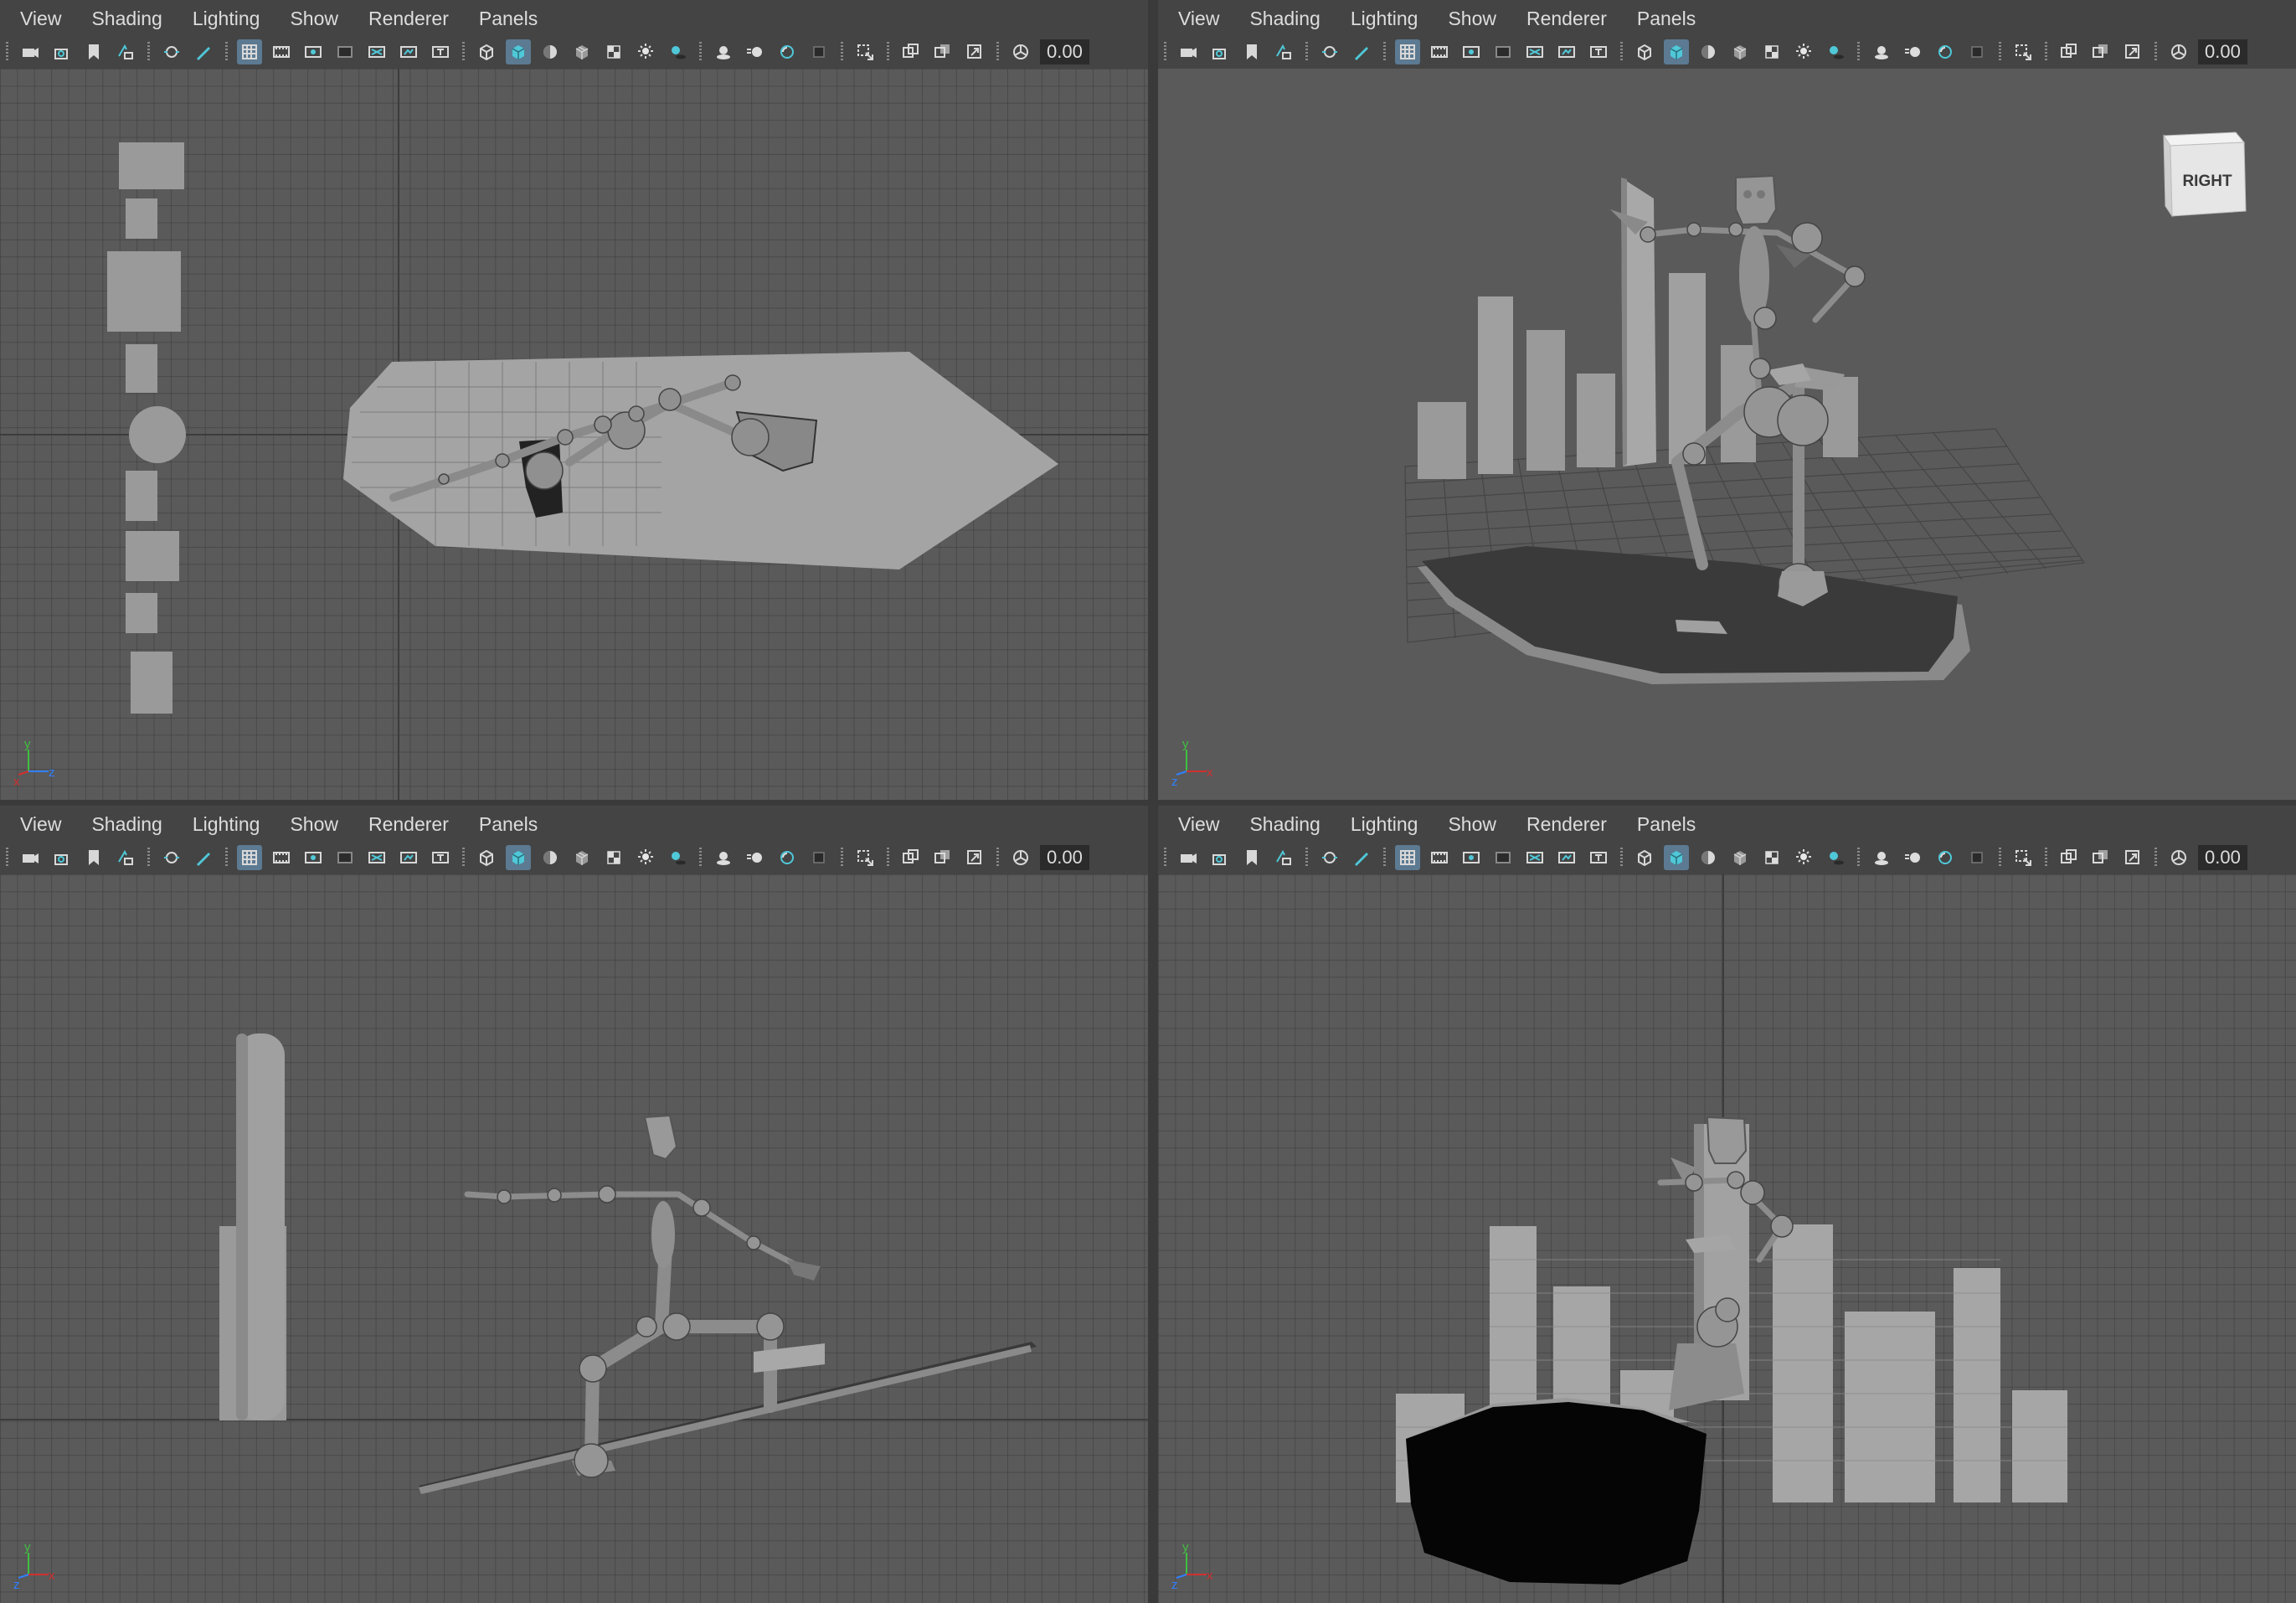 This screenshot has height=1603, width=2296. I want to click on grid-icon, so click(1408, 857).